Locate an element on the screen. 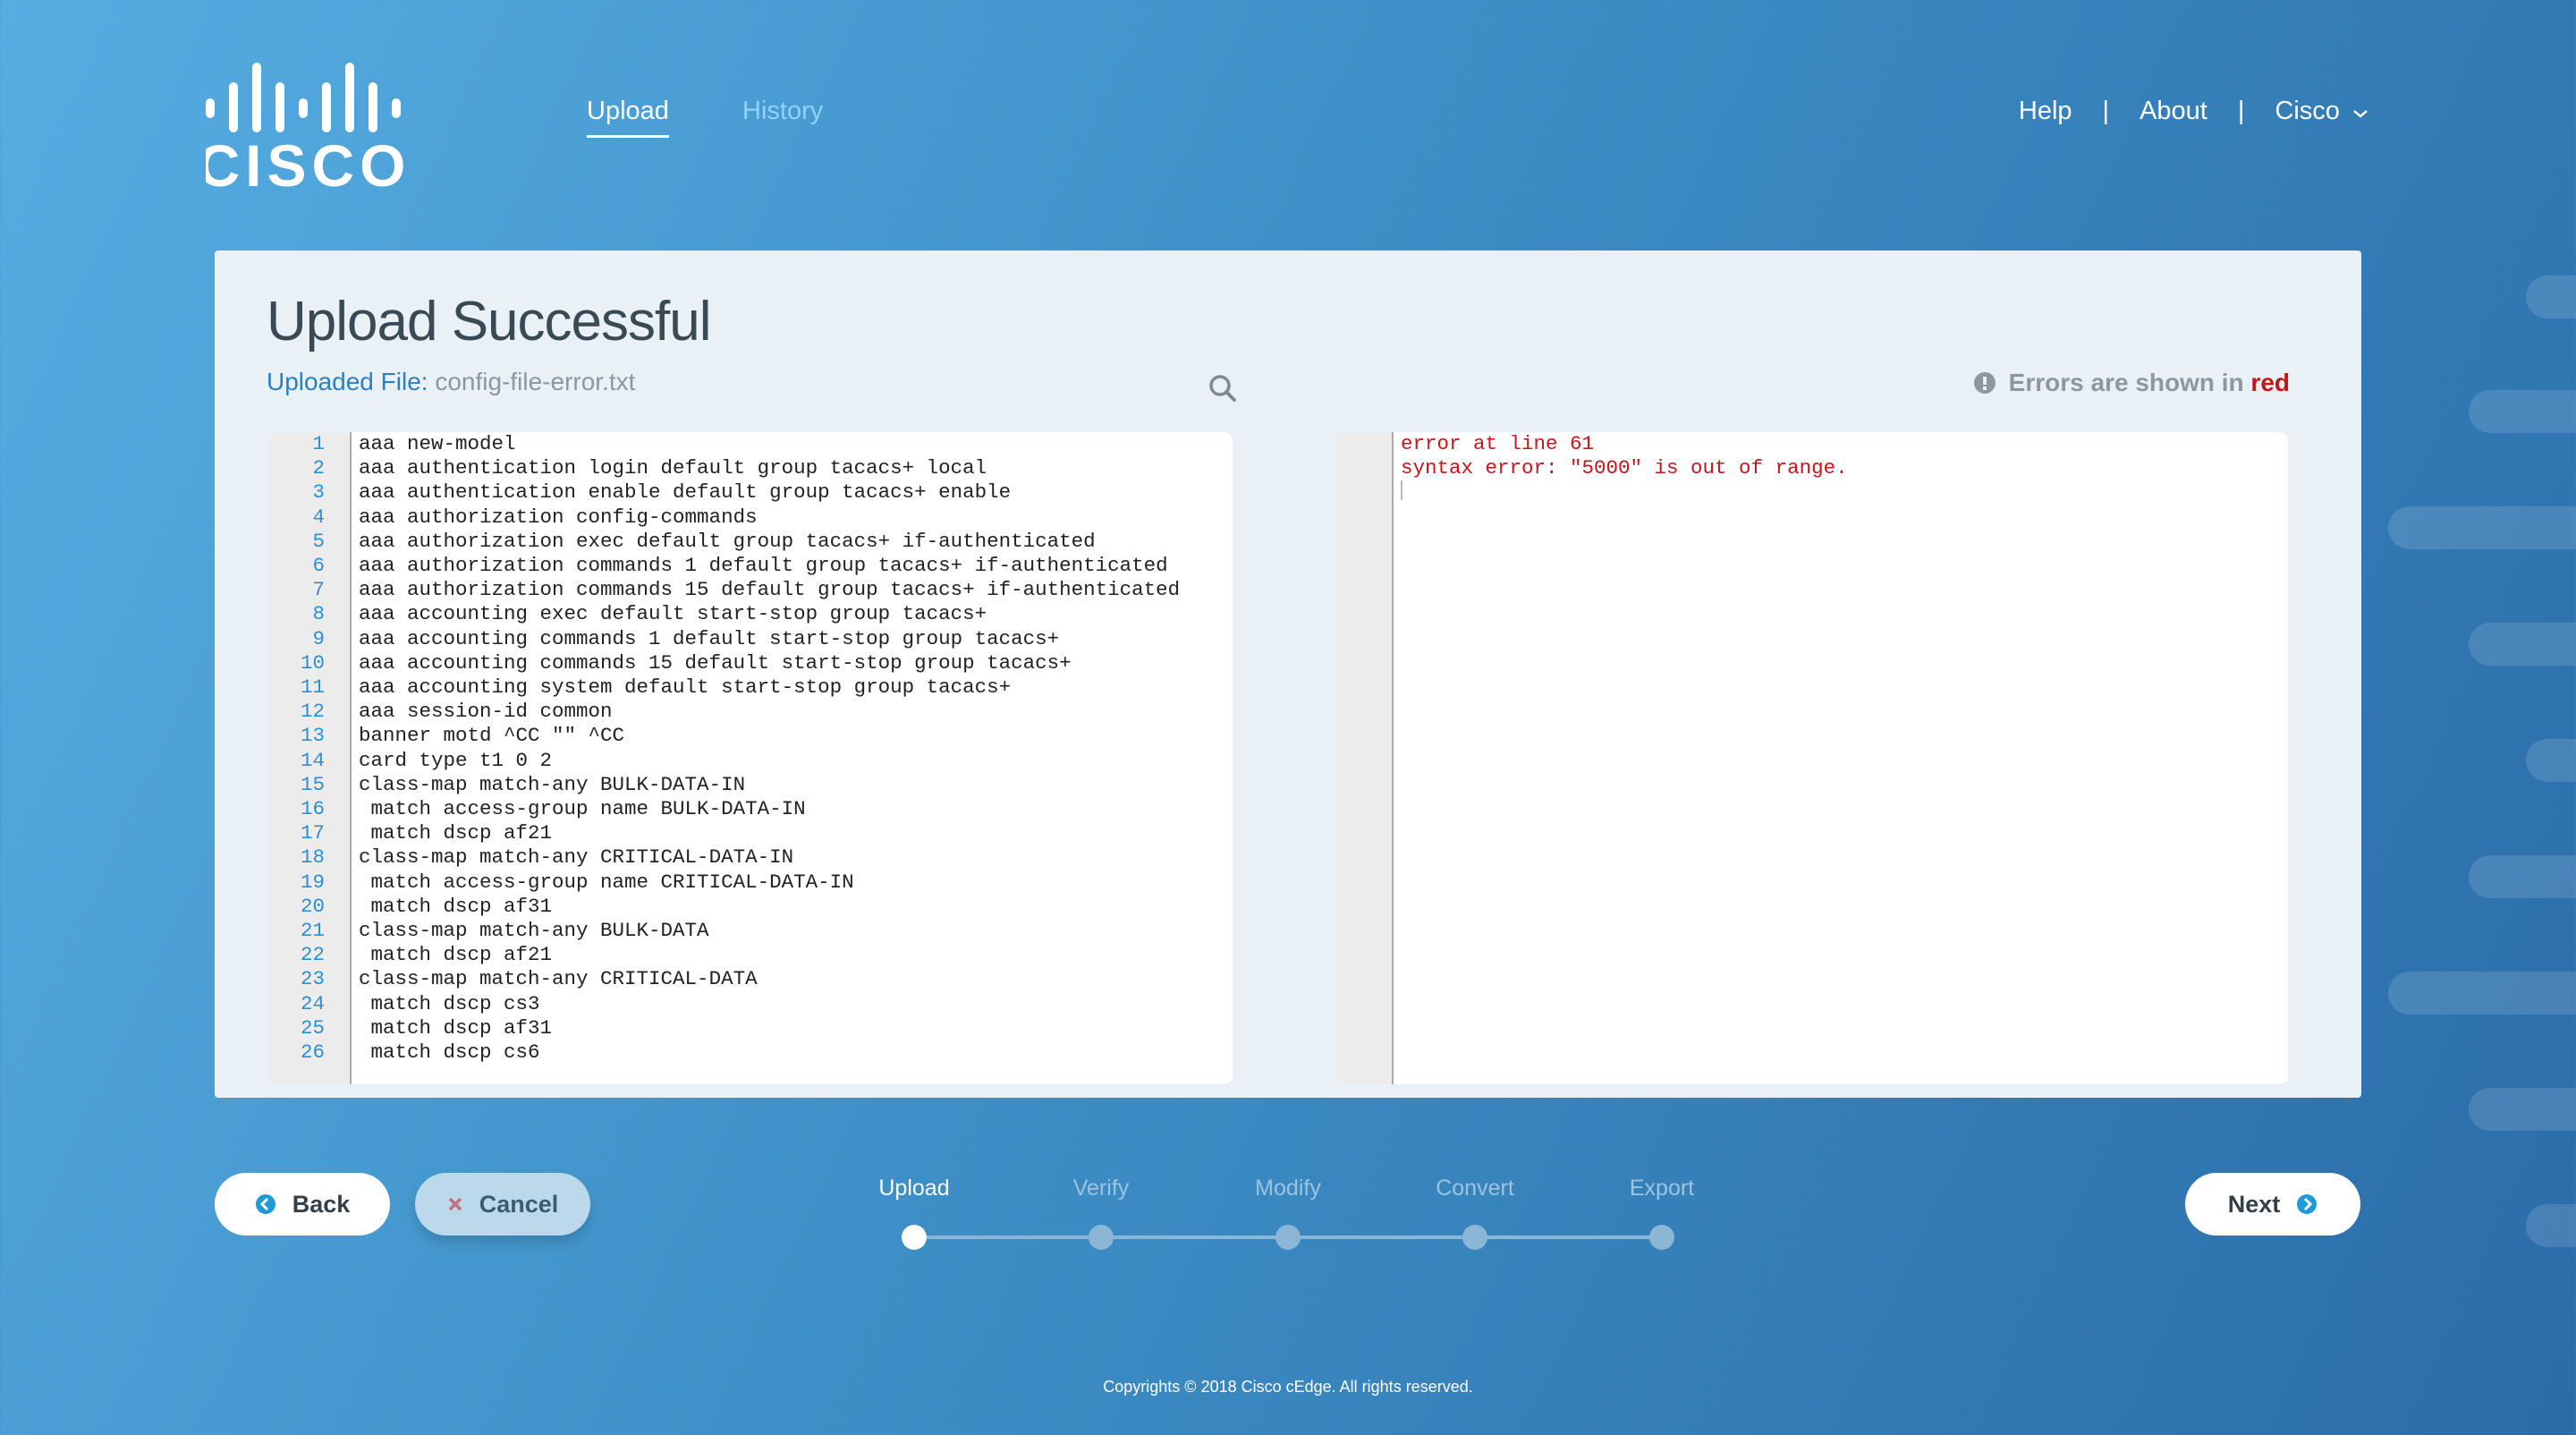 Image resolution: width=2576 pixels, height=1435 pixels. line-number: 21 is located at coordinates (312, 931).